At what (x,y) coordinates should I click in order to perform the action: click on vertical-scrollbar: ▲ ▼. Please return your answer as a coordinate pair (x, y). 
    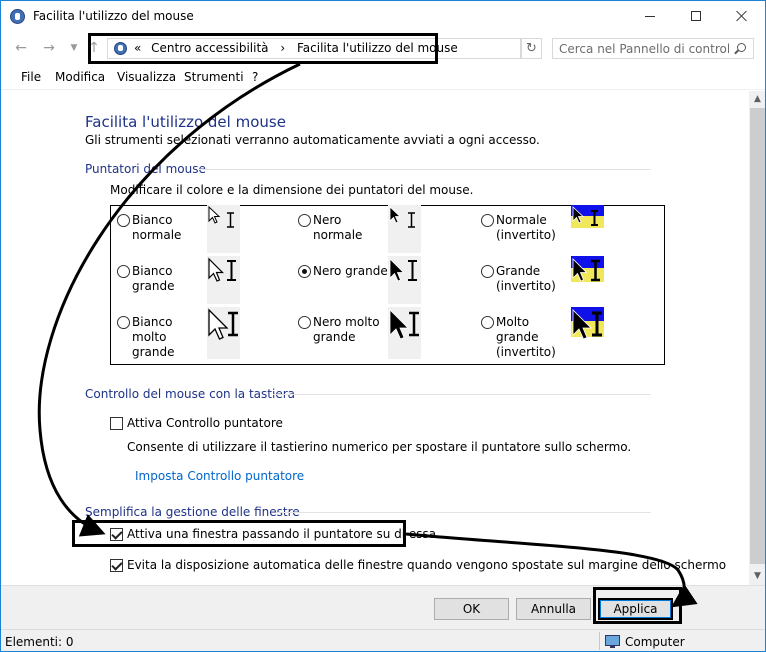
    Looking at the image, I should click on (757, 338).